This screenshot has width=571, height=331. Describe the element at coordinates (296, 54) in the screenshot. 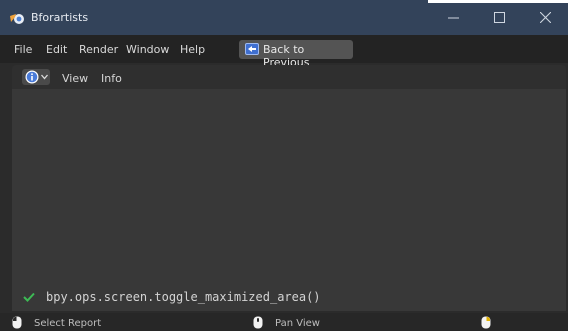

I see `back-to-previous-button: Back to Previous` at that location.